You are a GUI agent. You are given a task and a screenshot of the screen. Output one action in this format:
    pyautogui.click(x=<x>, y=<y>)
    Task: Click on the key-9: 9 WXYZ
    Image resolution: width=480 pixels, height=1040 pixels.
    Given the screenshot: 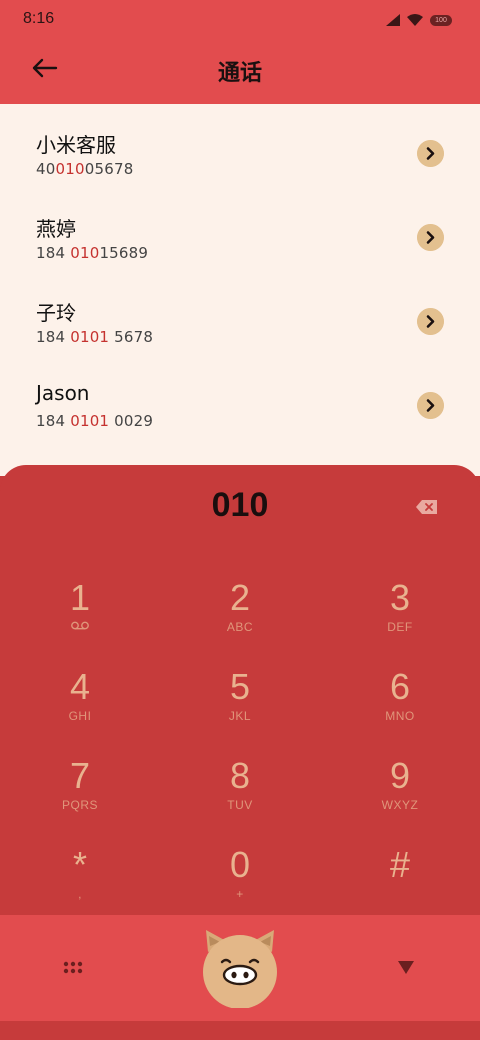 What is the action you would take?
    pyautogui.click(x=400, y=796)
    